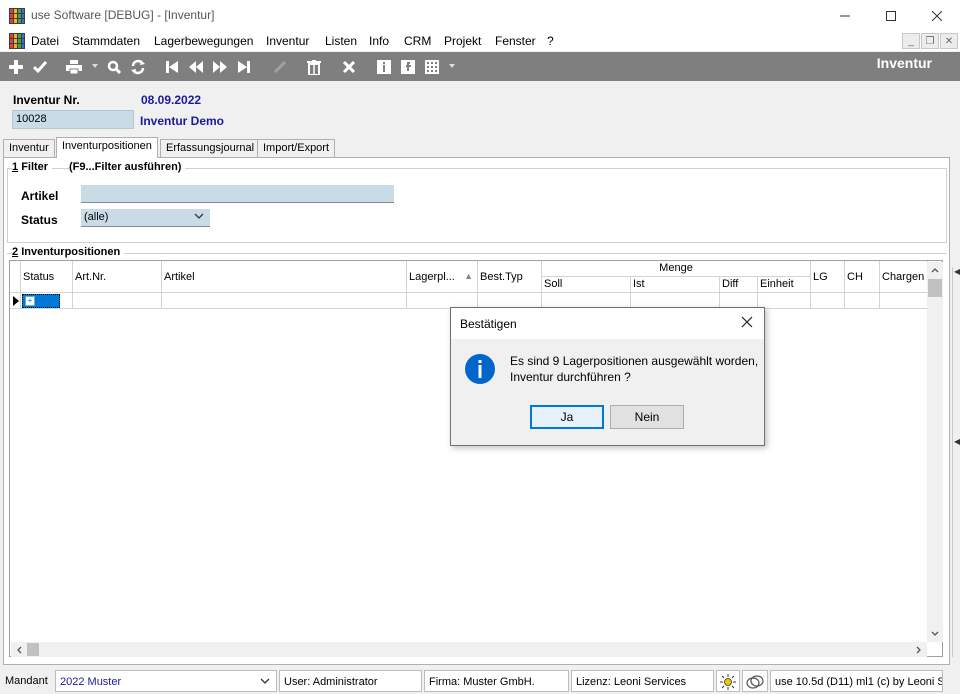  Describe the element at coordinates (891, 15) in the screenshot. I see `maximize-icon` at that location.